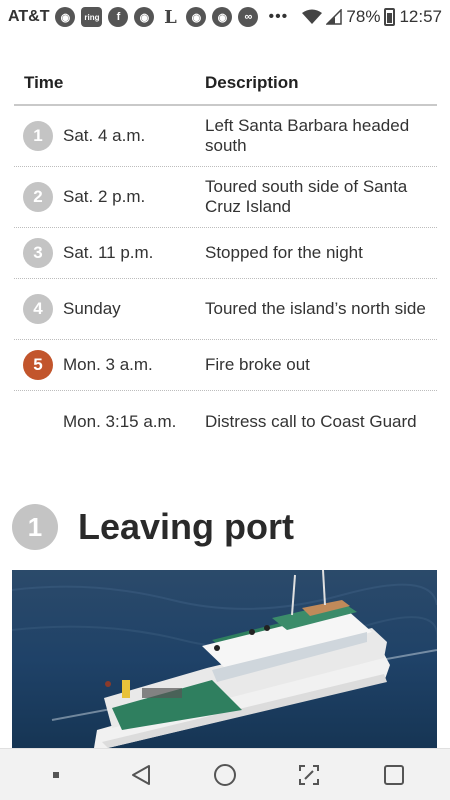  I want to click on section-title: Leaving port, so click(186, 526).